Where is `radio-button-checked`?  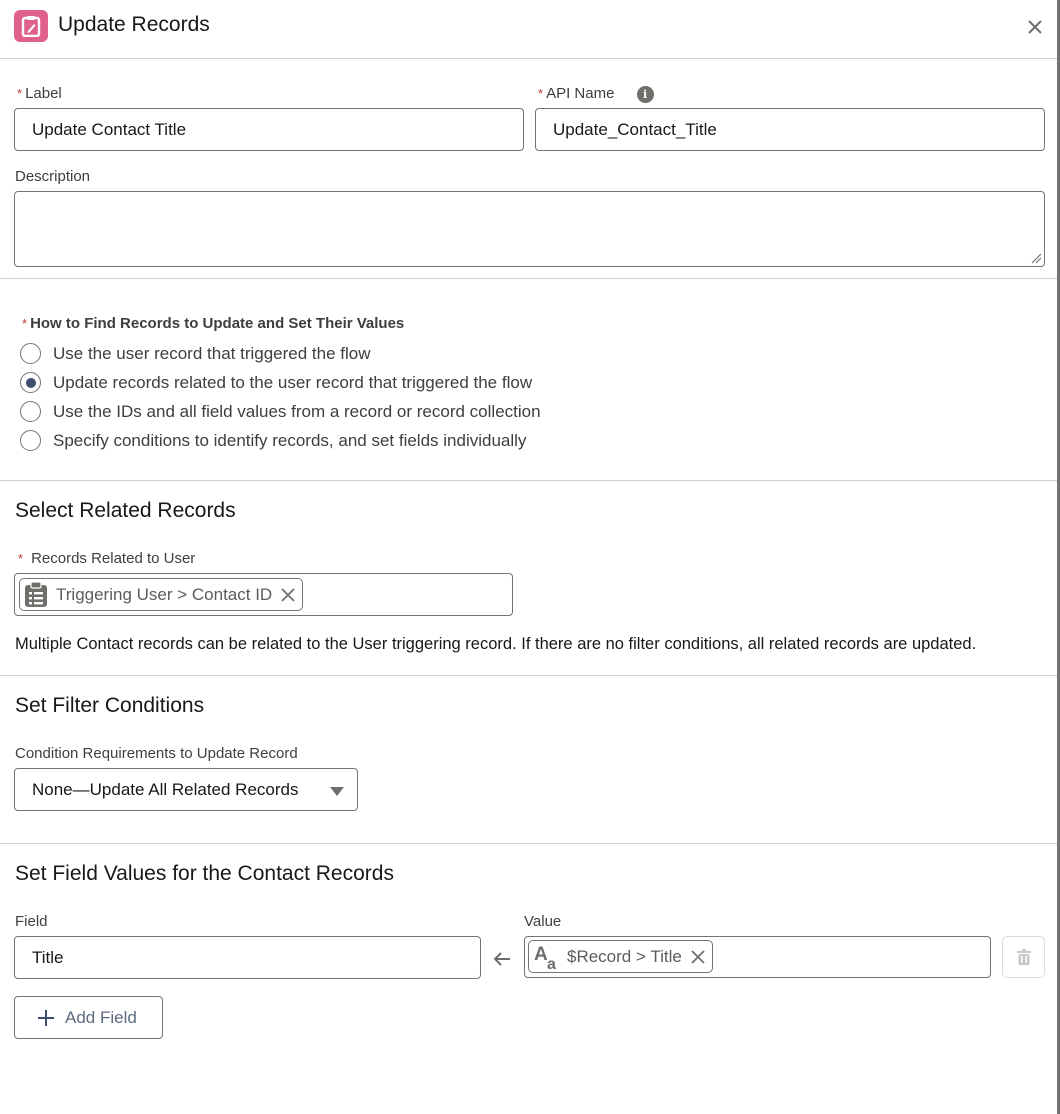
radio-button-checked is located at coordinates (30, 382).